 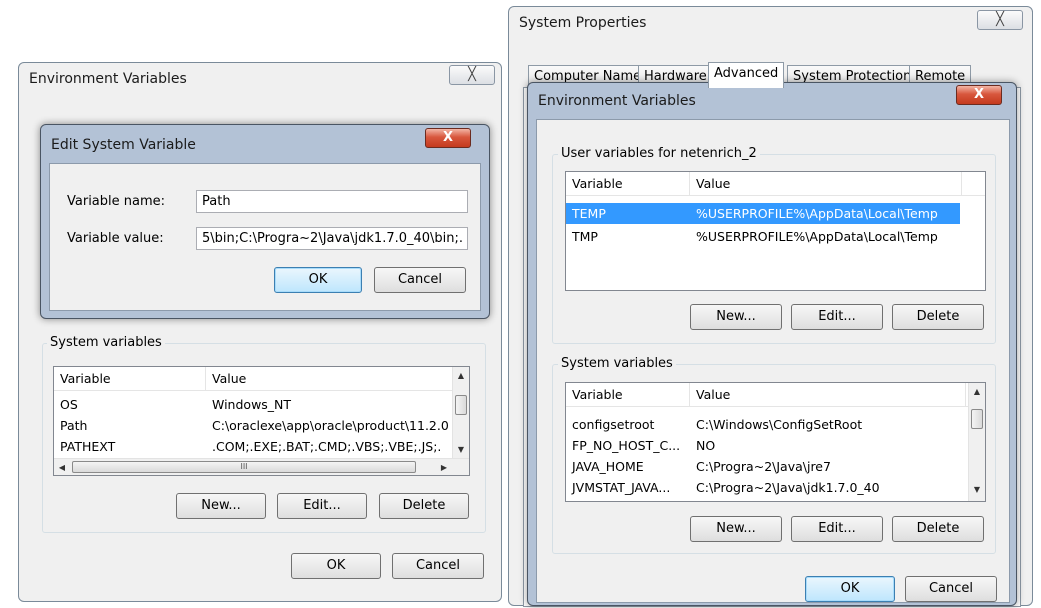 I want to click on system-delete-button: Delete, so click(x=938, y=529).